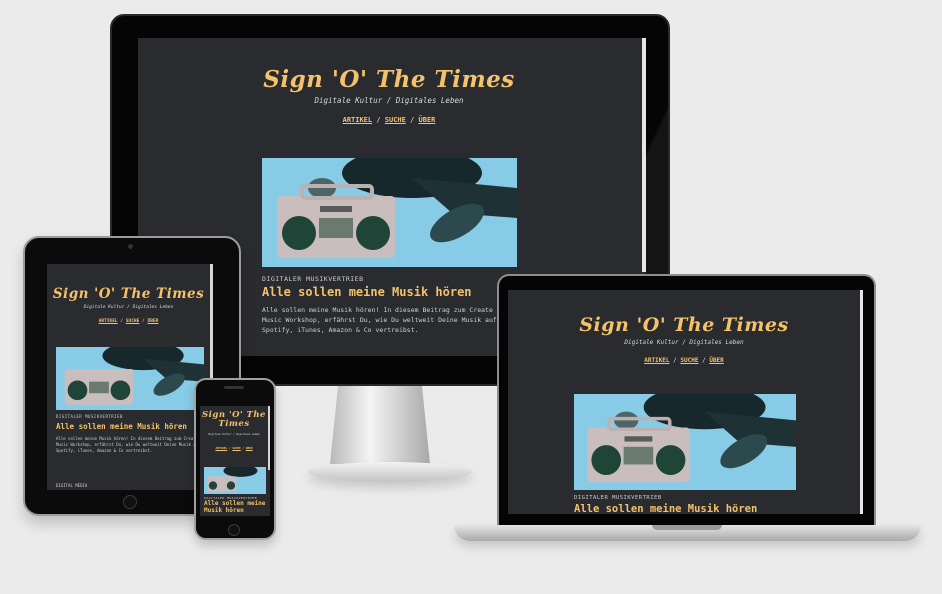 The width and height of the screenshot is (942, 594). Describe the element at coordinates (234, 387) in the screenshot. I see `phone-speaker` at that location.